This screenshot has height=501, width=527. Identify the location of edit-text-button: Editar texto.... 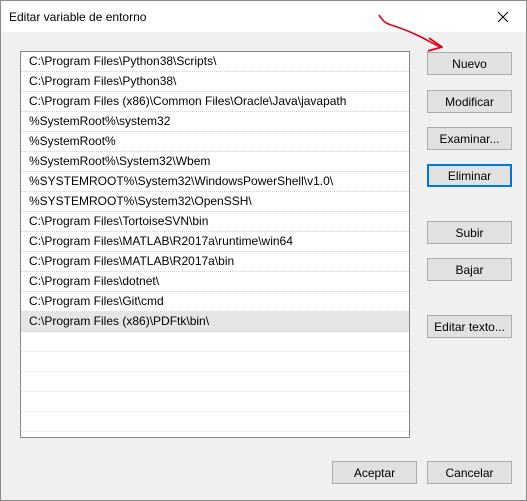
(469, 326).